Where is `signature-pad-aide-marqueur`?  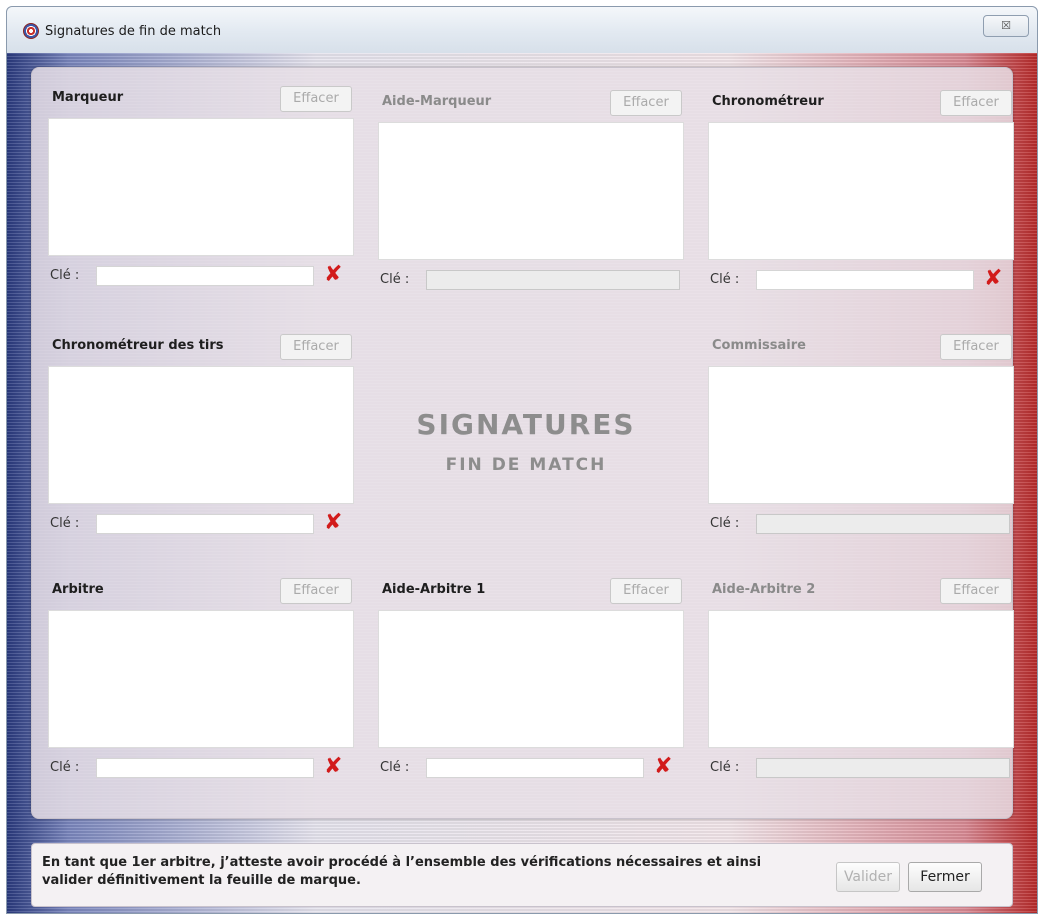
signature-pad-aide-marqueur is located at coordinates (531, 191).